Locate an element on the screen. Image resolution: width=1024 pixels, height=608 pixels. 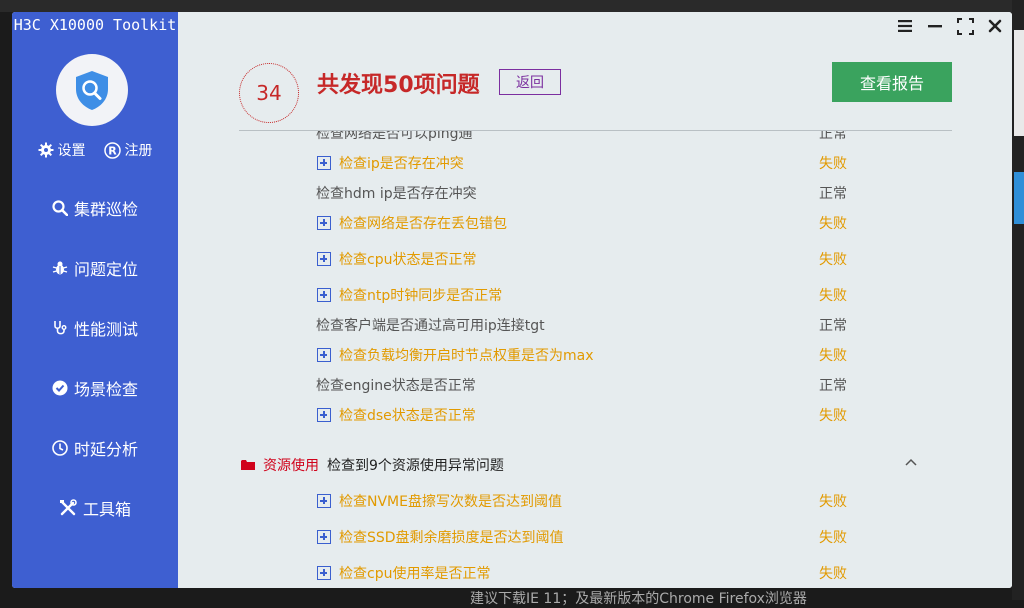
result-label: 检查engine状态是否正常 is located at coordinates (396, 385).